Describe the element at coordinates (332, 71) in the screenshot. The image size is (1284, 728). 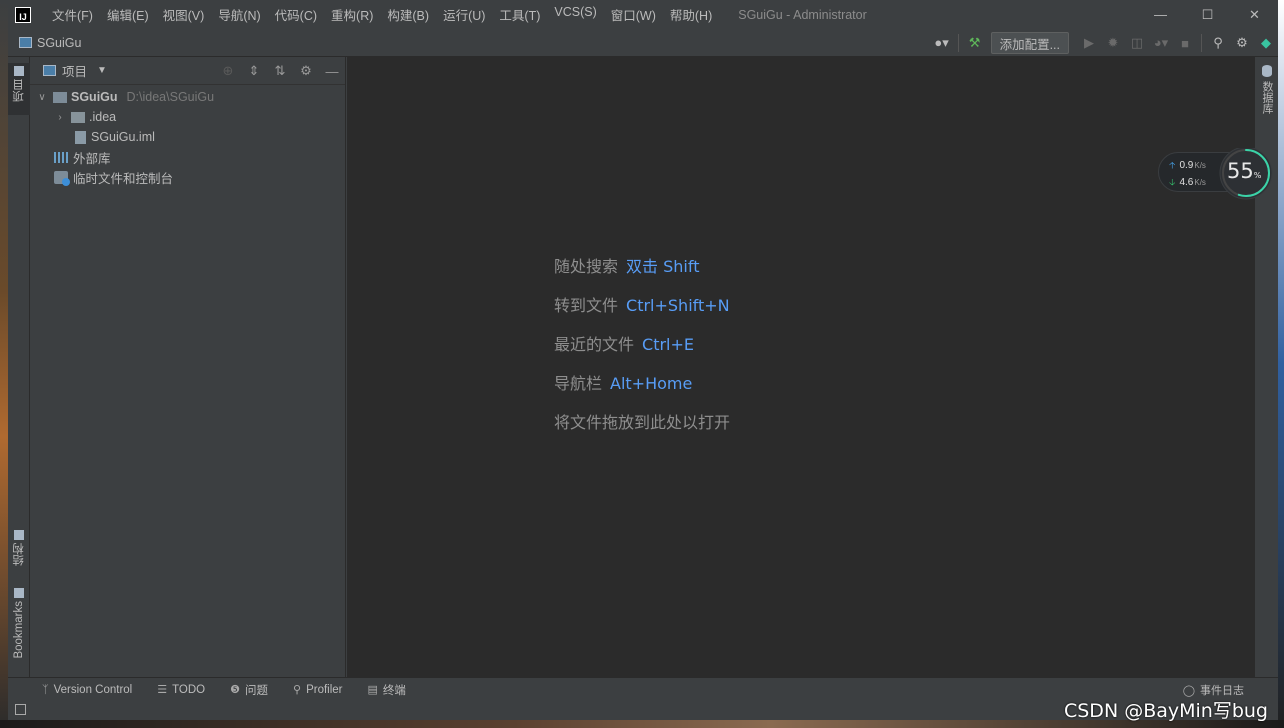
I see `hide-panel-icon: —` at that location.